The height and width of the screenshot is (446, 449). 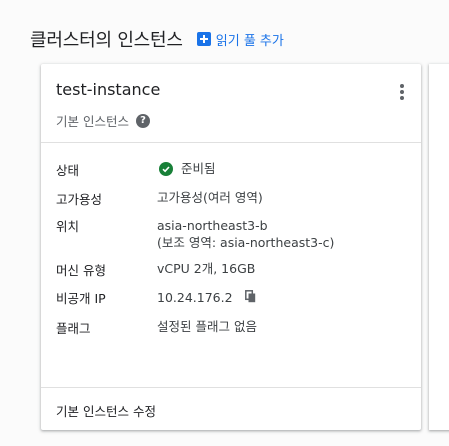 I want to click on add-read-pool-label: 읽기 풀 추가, so click(x=249, y=41).